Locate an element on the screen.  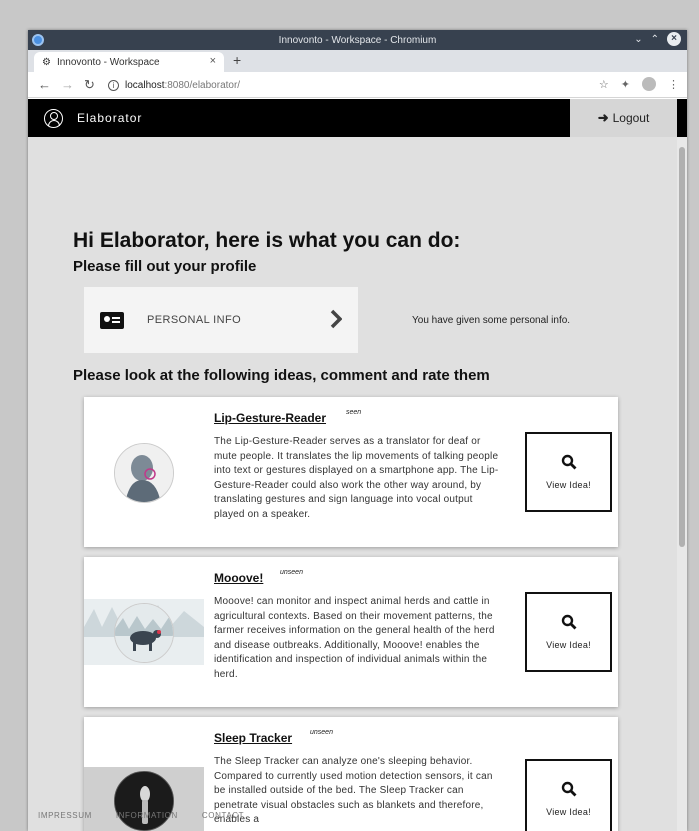
idea-name: Mooove! is located at coordinates (238, 578).